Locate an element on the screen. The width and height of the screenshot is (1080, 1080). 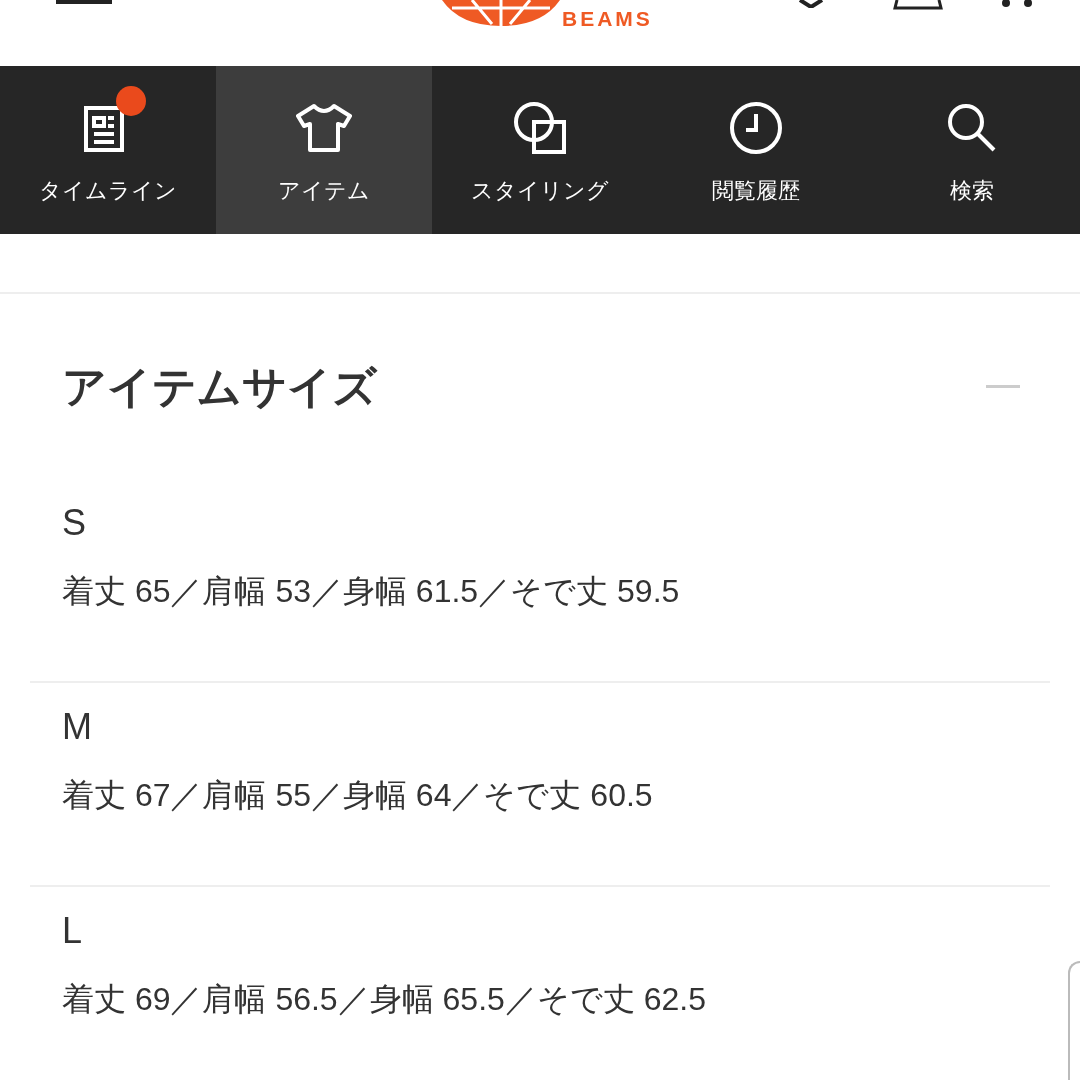
section-title: アイテムサイズ is located at coordinates (219, 386).